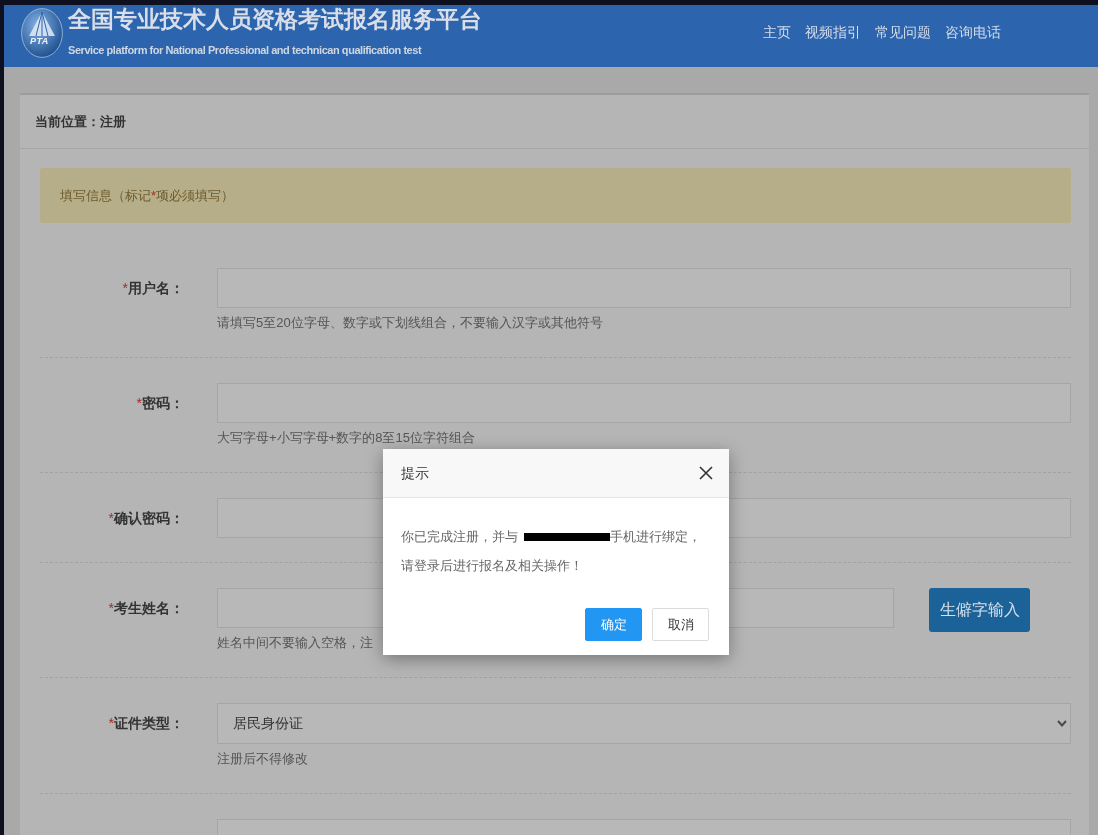 Image resolution: width=1098 pixels, height=835 pixels. What do you see at coordinates (160, 403) in the screenshot?
I see `field-label: *密码：` at bounding box center [160, 403].